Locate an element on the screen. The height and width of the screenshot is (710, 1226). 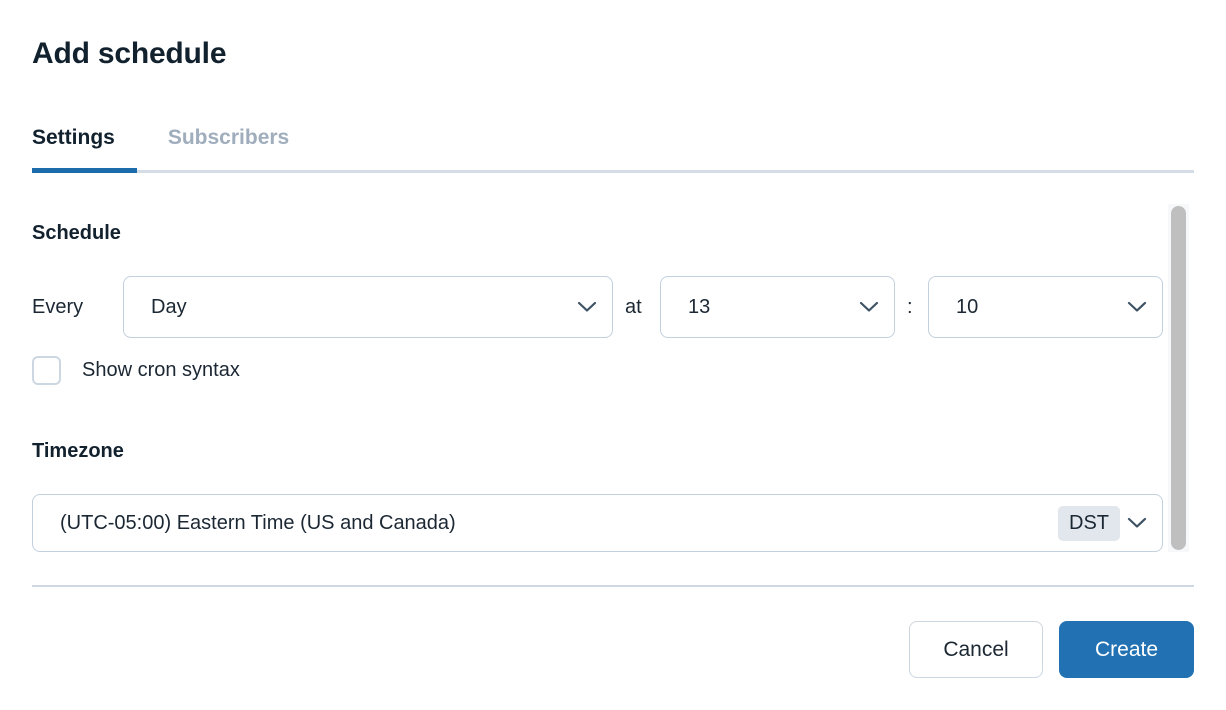
vertical-scrollbar-thumb is located at coordinates (1178, 378).